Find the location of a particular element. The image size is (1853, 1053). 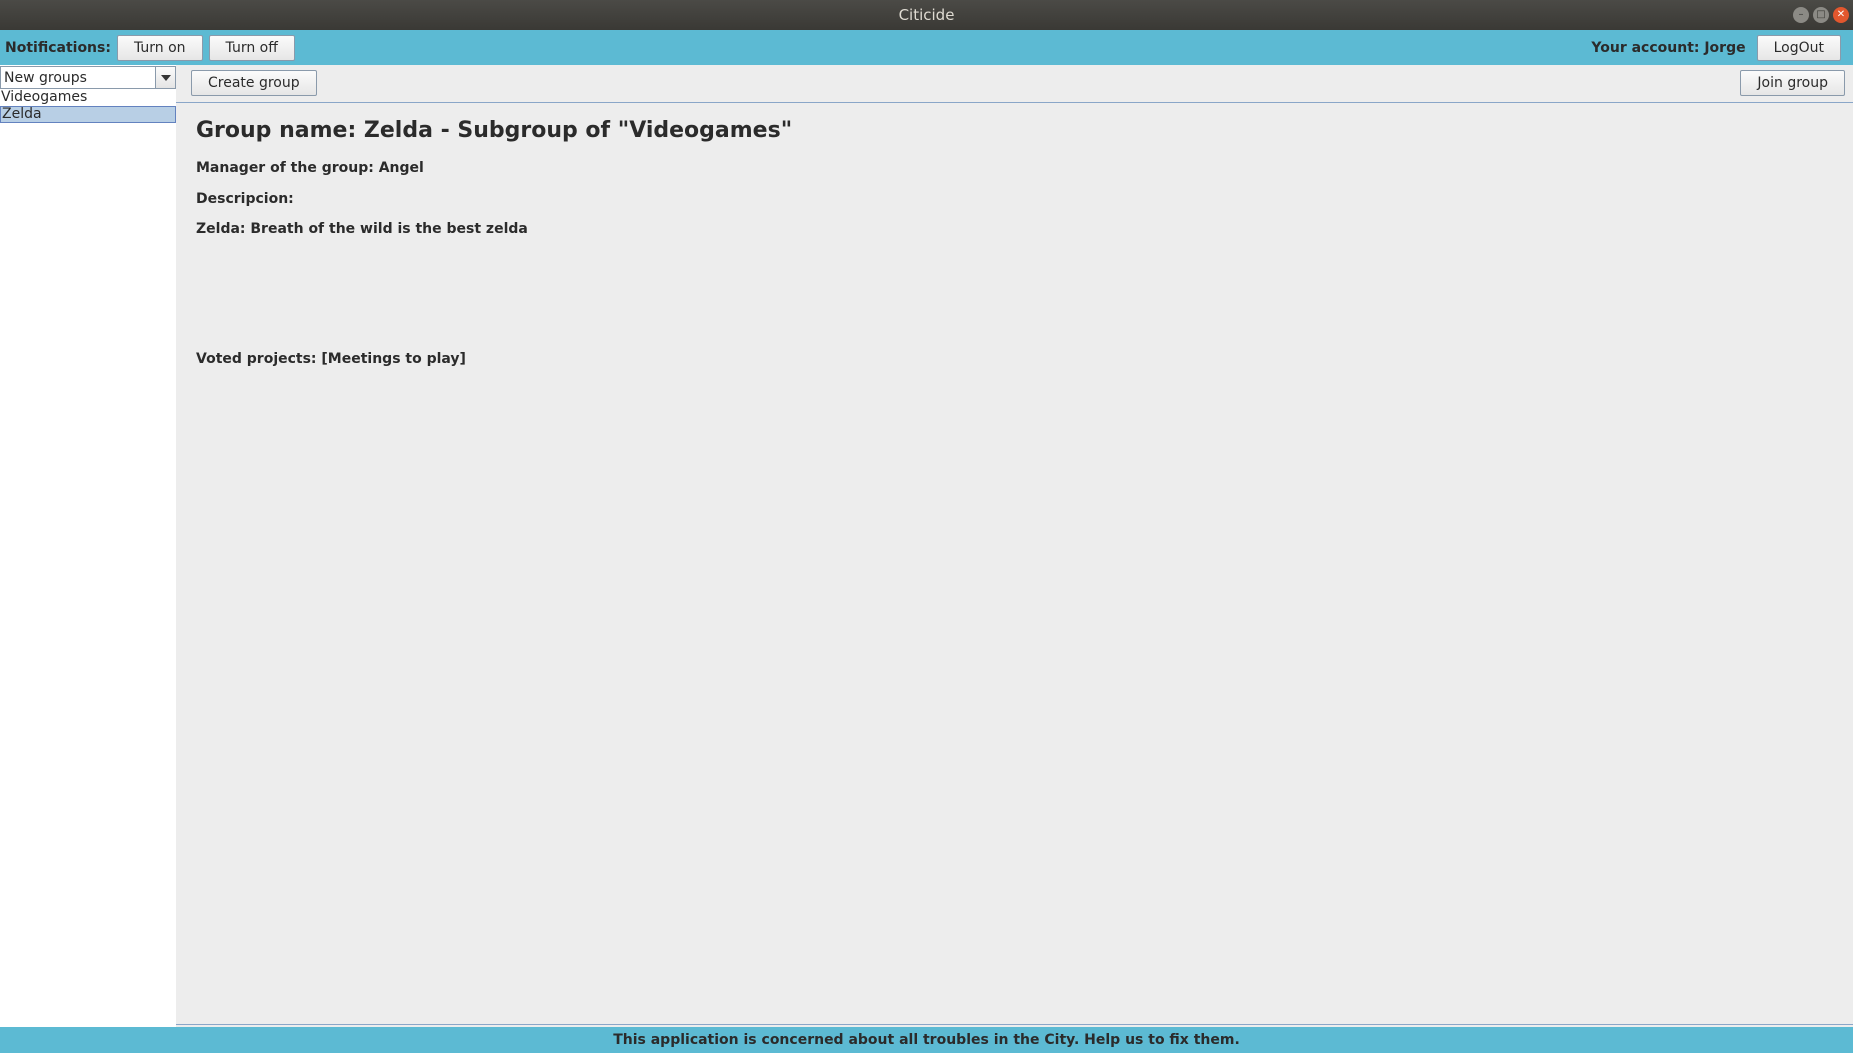

join-group-button: Join group is located at coordinates (1792, 83).